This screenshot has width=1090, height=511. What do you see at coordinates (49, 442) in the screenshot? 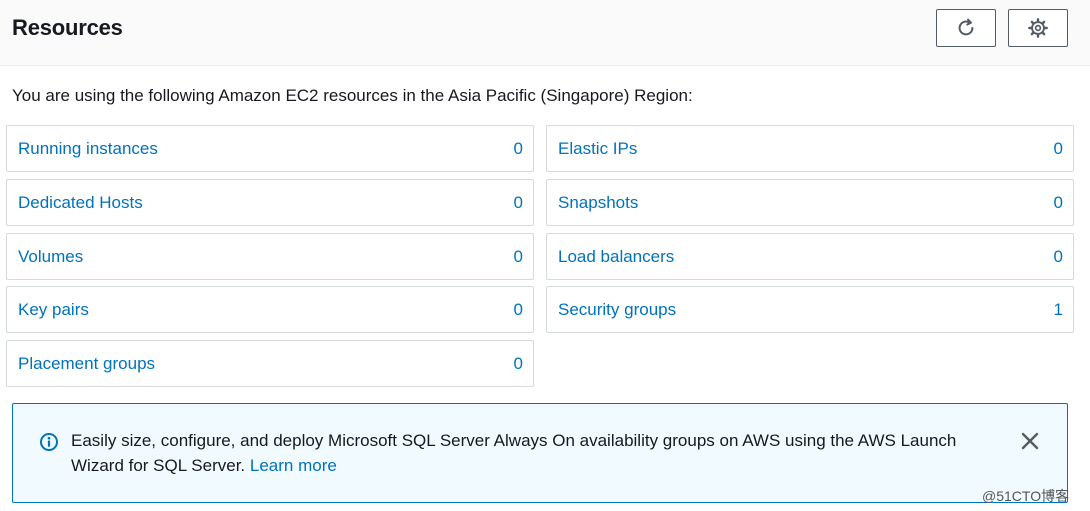
I see `info-icon` at bounding box center [49, 442].